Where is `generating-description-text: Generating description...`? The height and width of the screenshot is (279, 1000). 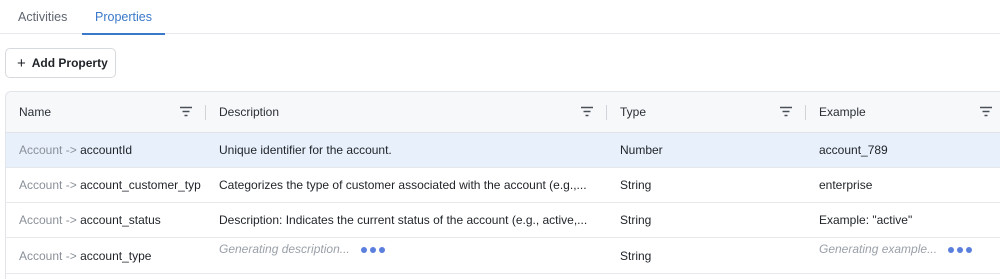 generating-description-text: Generating description... is located at coordinates (284, 249).